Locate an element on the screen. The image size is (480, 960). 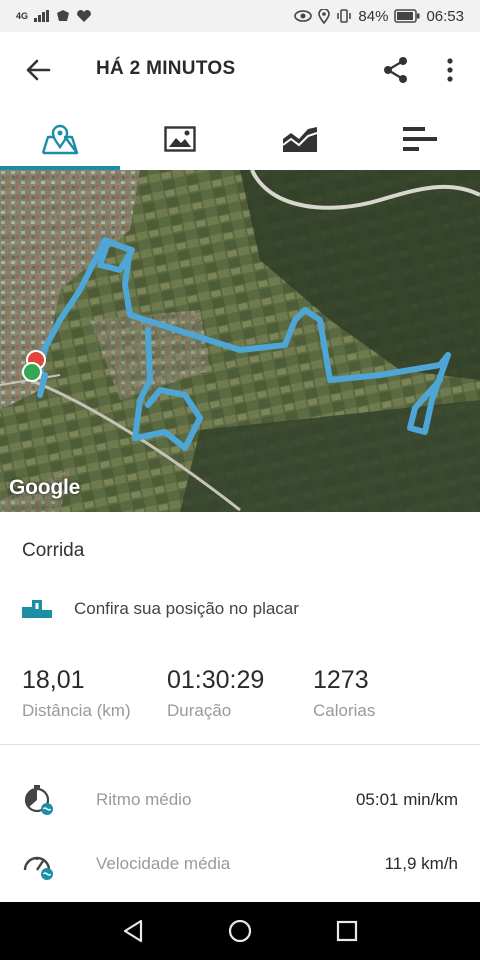
app-bar: HÁ 2 MINUTOS is located at coordinates (240, 70).